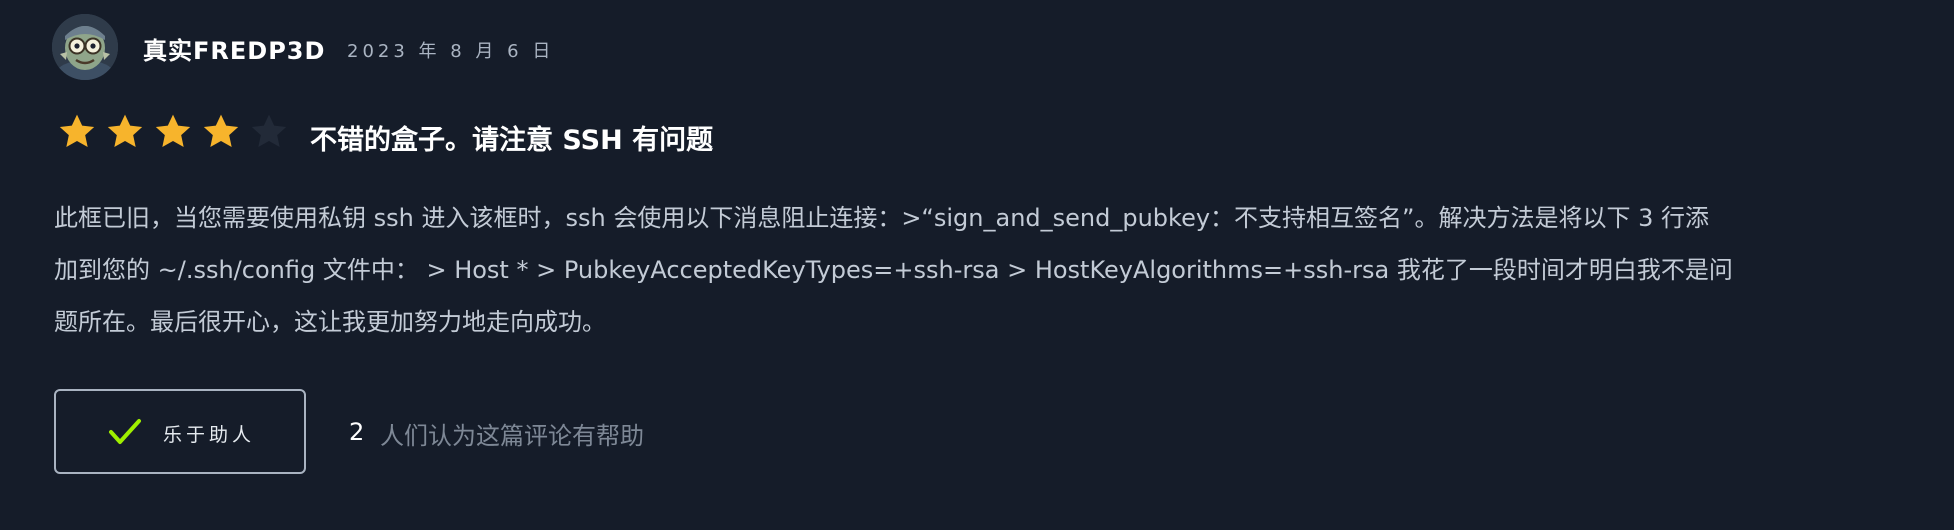 The width and height of the screenshot is (1954, 530). I want to click on avatar, so click(85, 47).